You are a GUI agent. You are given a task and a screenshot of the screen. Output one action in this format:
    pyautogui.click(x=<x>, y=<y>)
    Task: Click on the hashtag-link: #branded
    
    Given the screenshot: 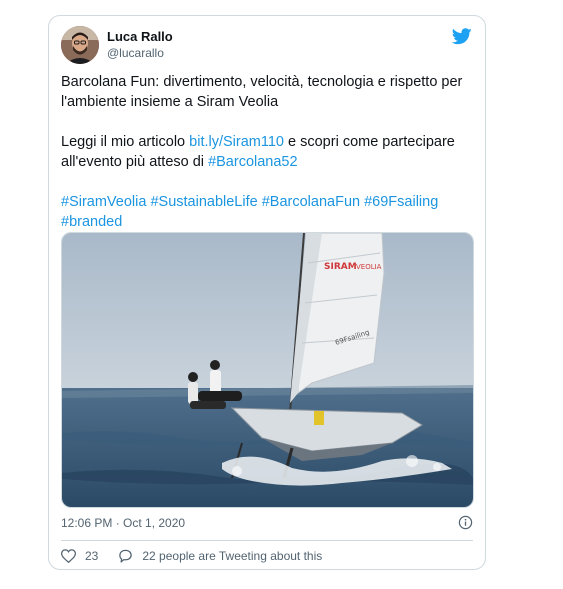 What is the action you would take?
    pyautogui.click(x=91, y=222)
    